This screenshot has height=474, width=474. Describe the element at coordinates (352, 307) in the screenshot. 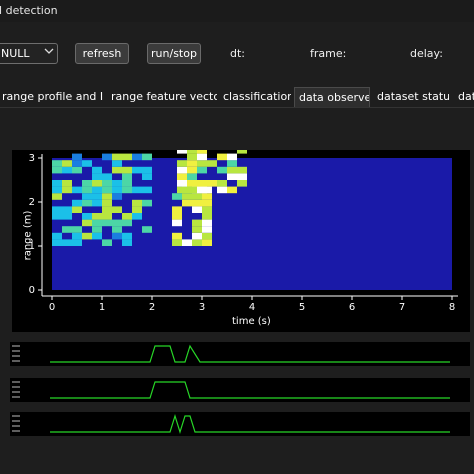

I see `x-tick-label: 6` at that location.